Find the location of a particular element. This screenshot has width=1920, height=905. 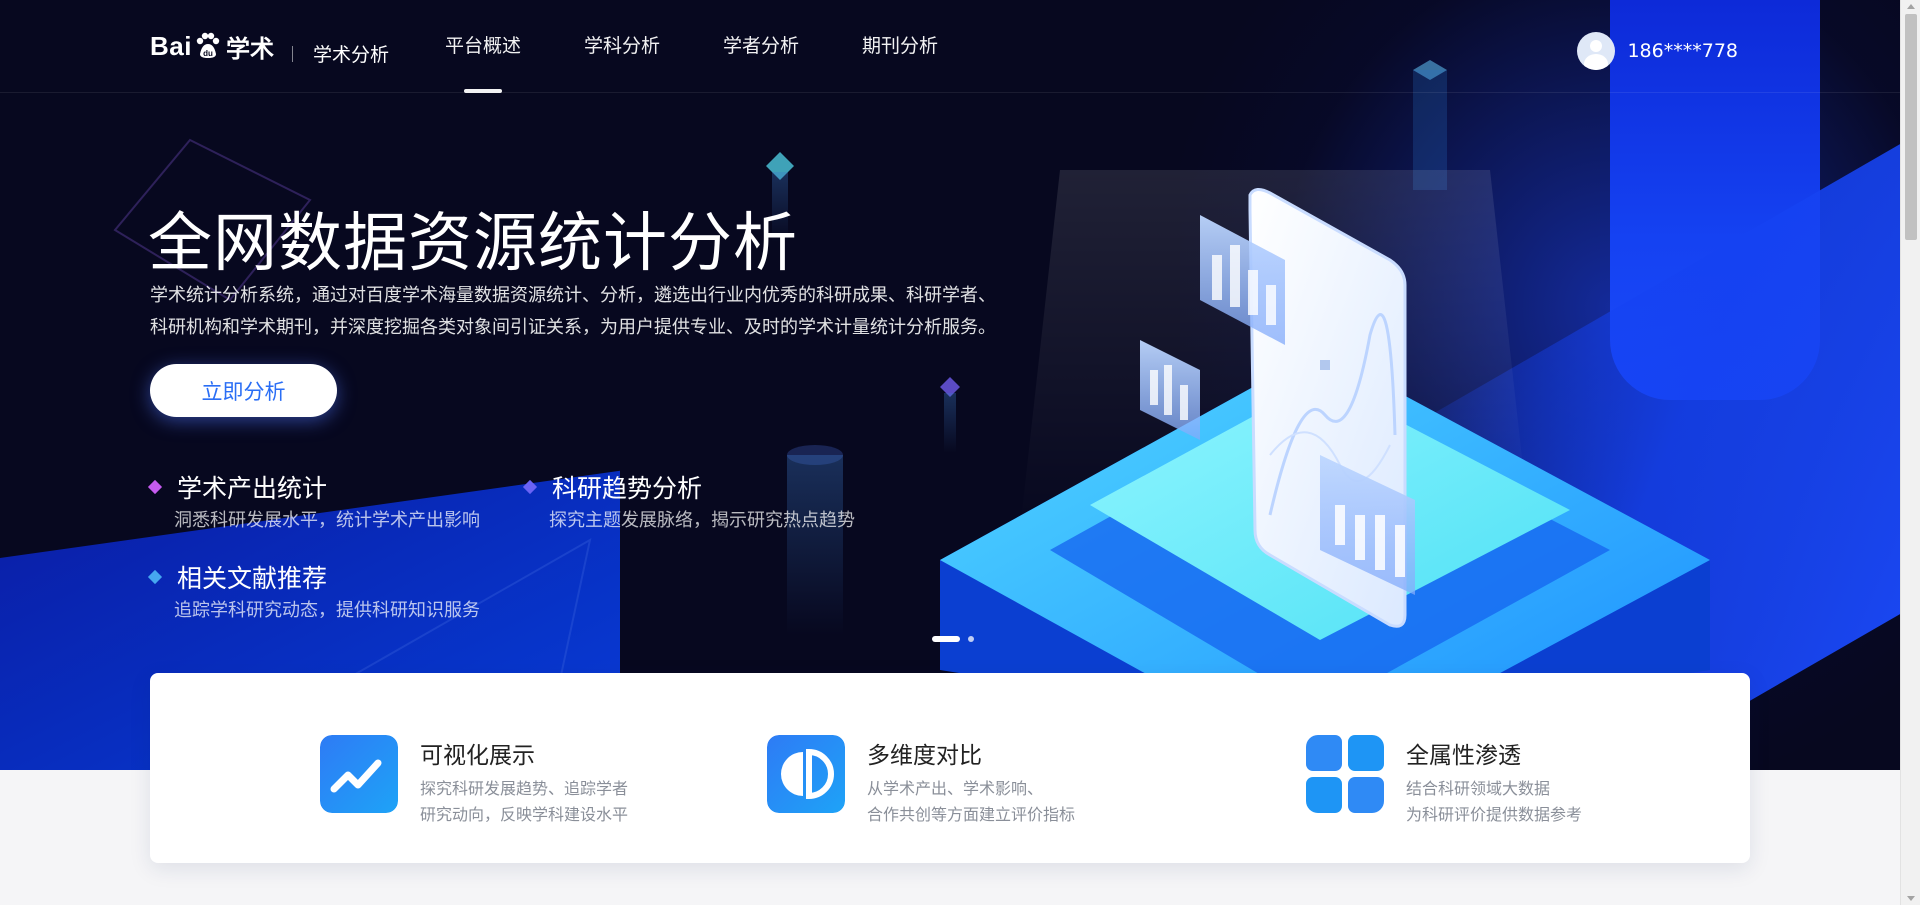

feature-title: 科研趋势分析 is located at coordinates (627, 488).